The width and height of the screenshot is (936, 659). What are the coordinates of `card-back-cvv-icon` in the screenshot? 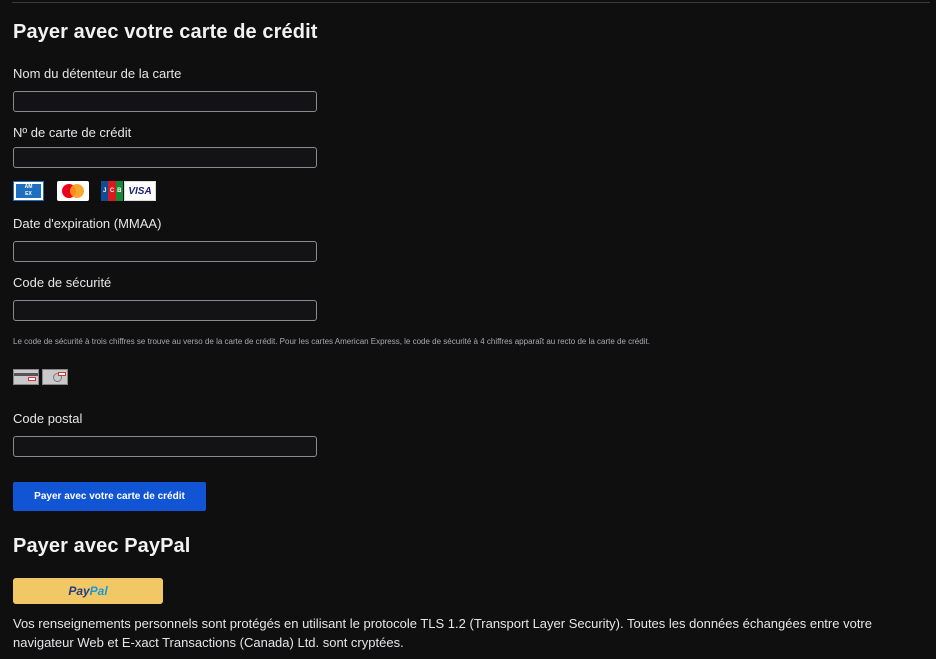 It's located at (26, 377).